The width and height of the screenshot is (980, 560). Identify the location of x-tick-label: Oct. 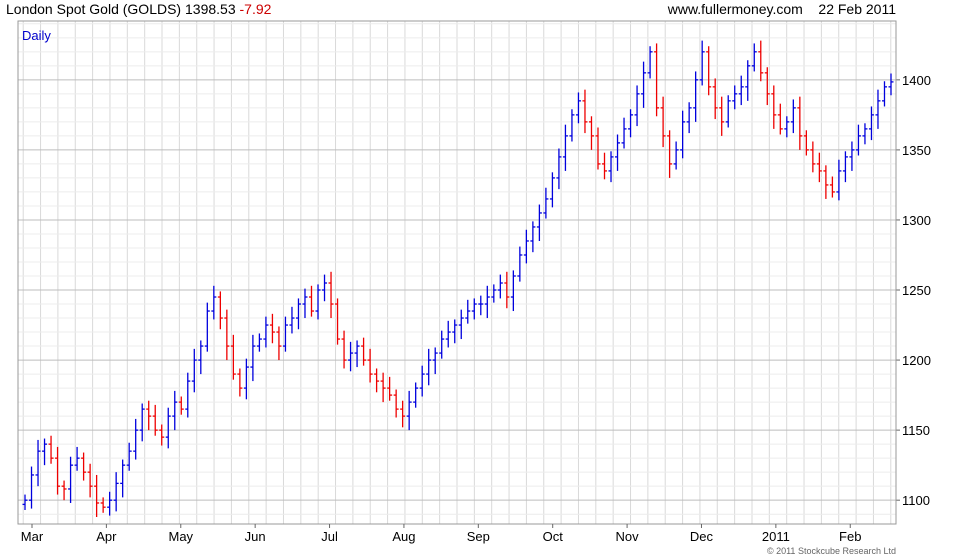
(553, 536).